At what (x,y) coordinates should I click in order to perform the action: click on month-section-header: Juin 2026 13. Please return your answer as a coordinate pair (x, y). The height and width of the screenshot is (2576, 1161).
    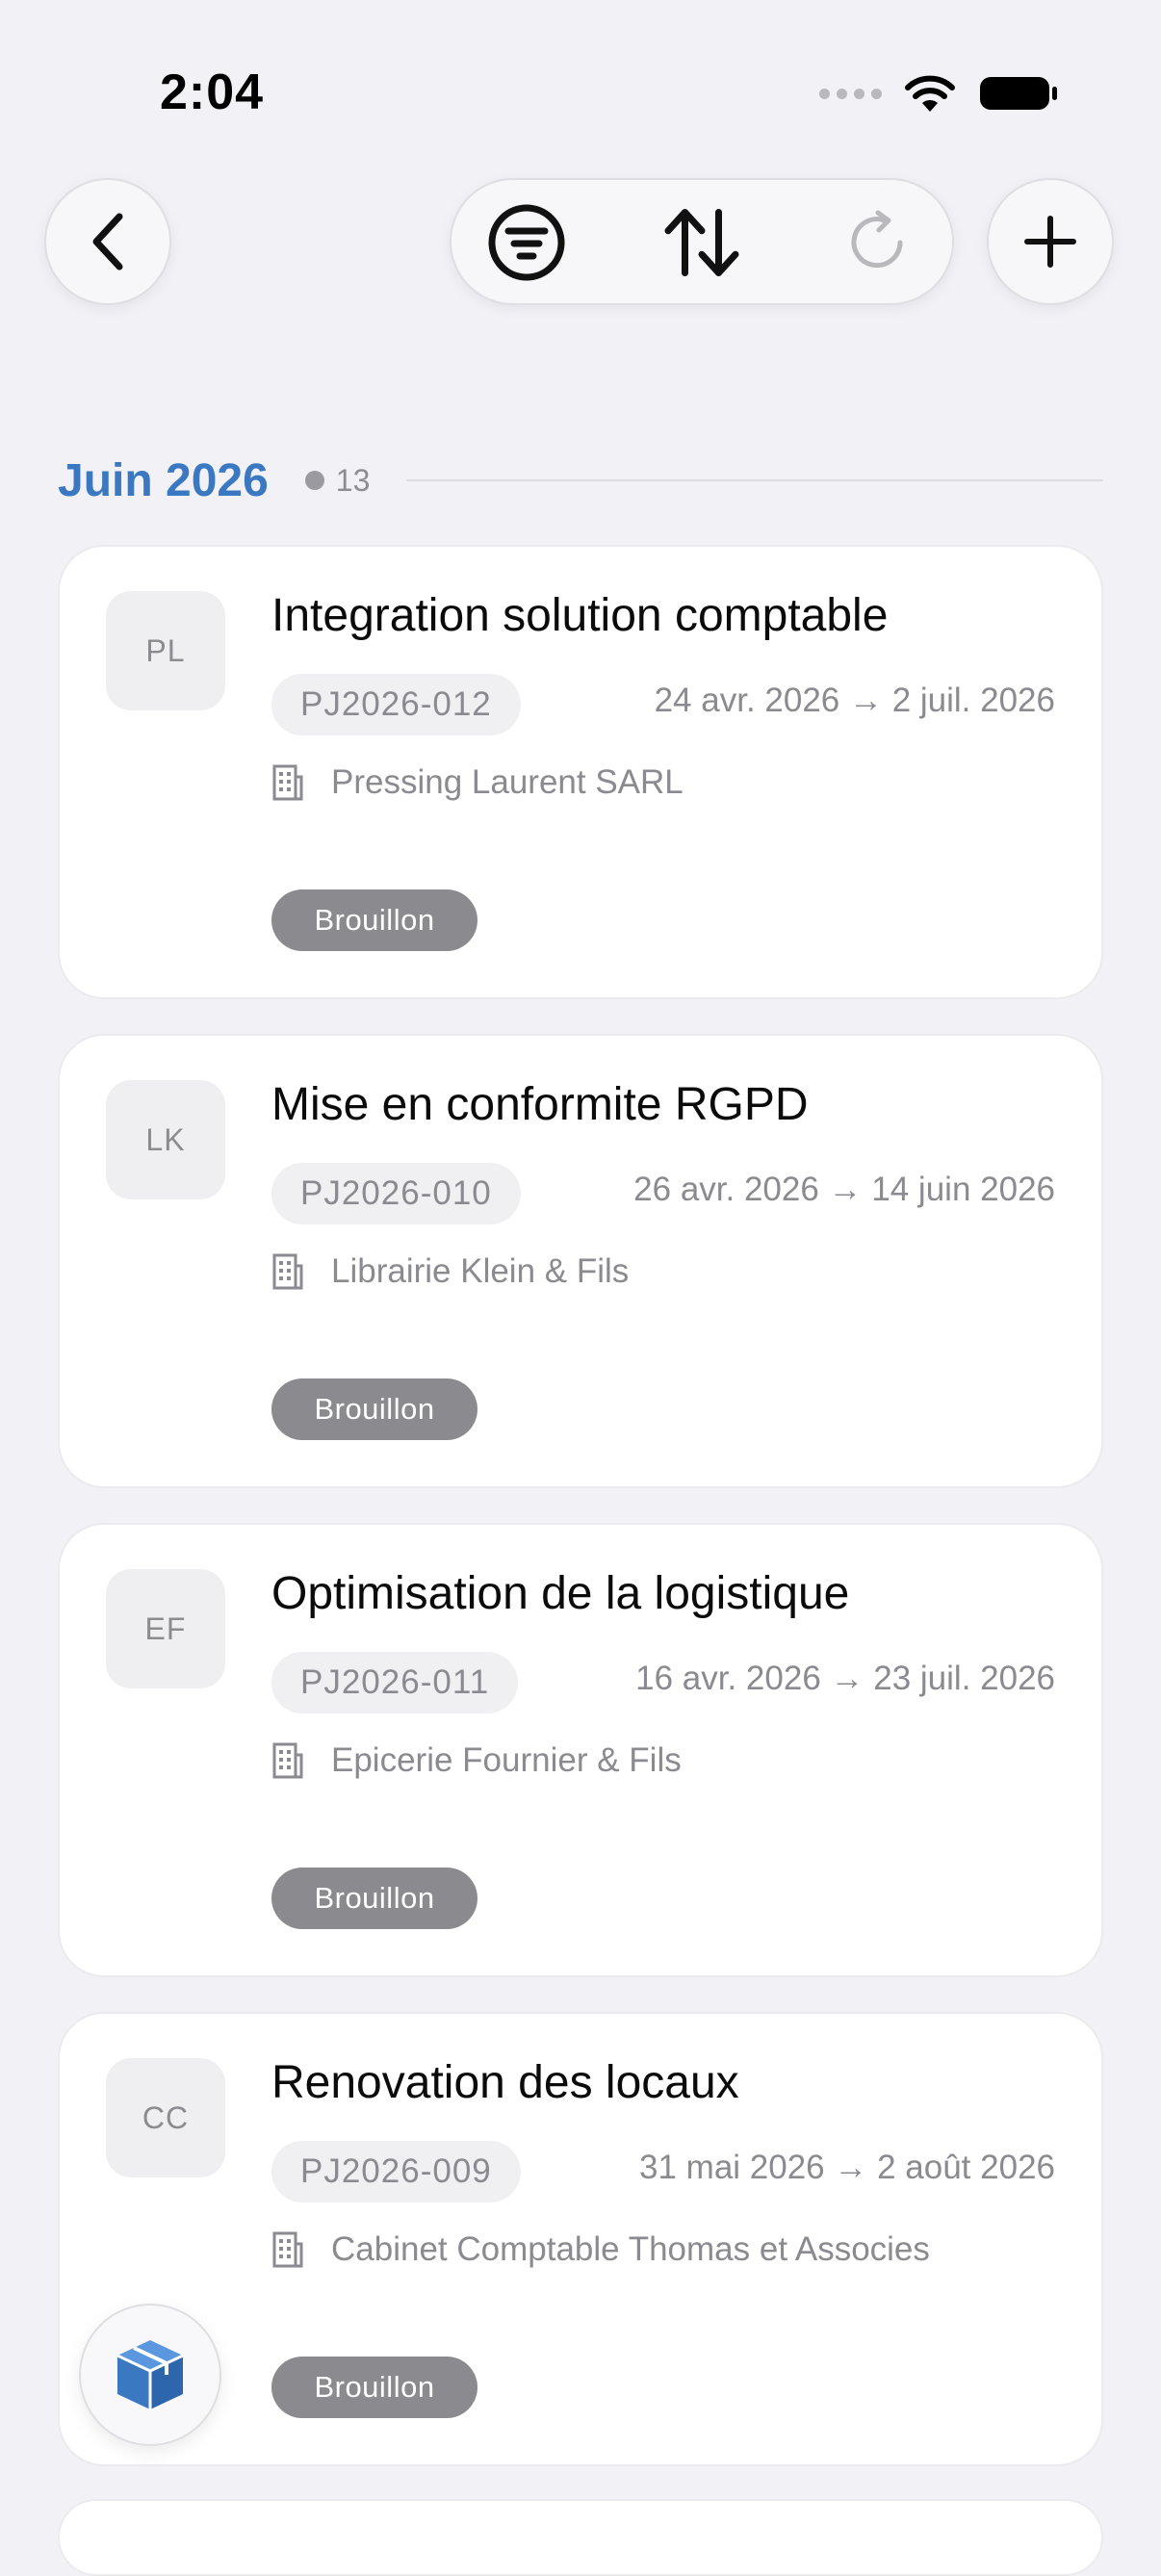
    Looking at the image, I should click on (580, 481).